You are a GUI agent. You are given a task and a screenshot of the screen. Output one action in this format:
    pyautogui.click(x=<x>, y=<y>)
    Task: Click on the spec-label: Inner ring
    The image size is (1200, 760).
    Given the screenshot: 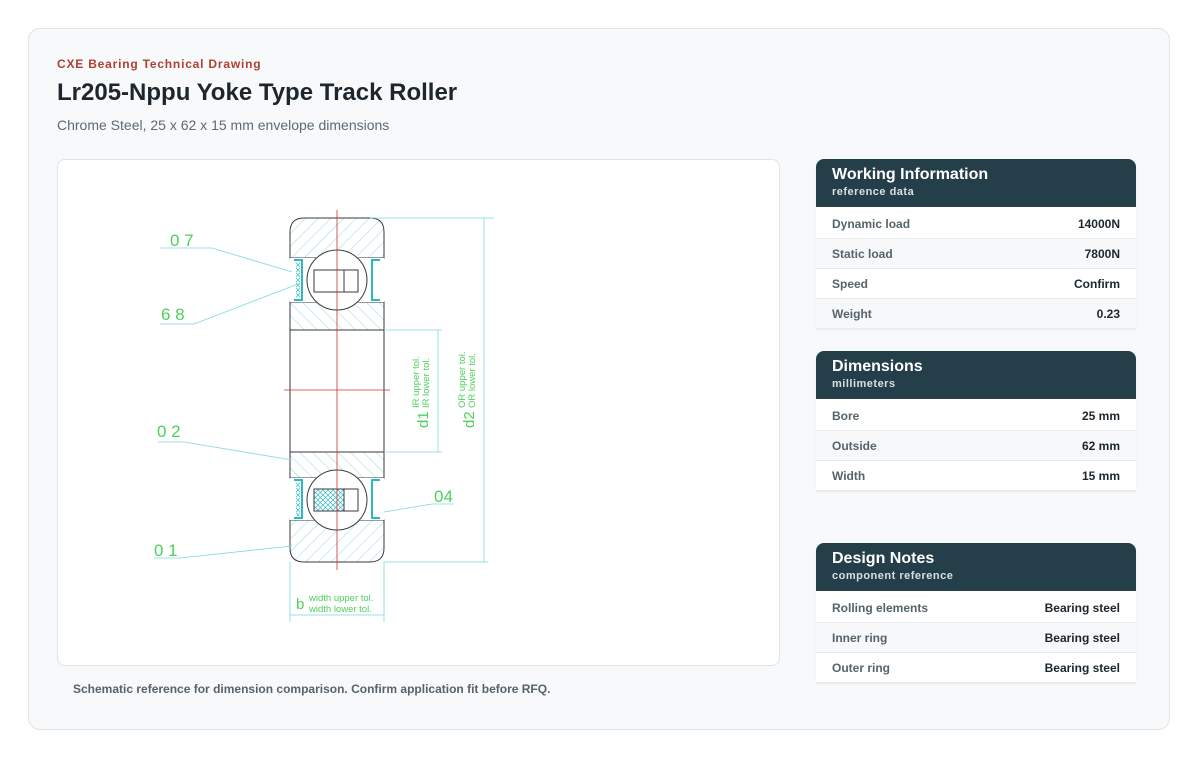 What is the action you would take?
    pyautogui.click(x=860, y=637)
    